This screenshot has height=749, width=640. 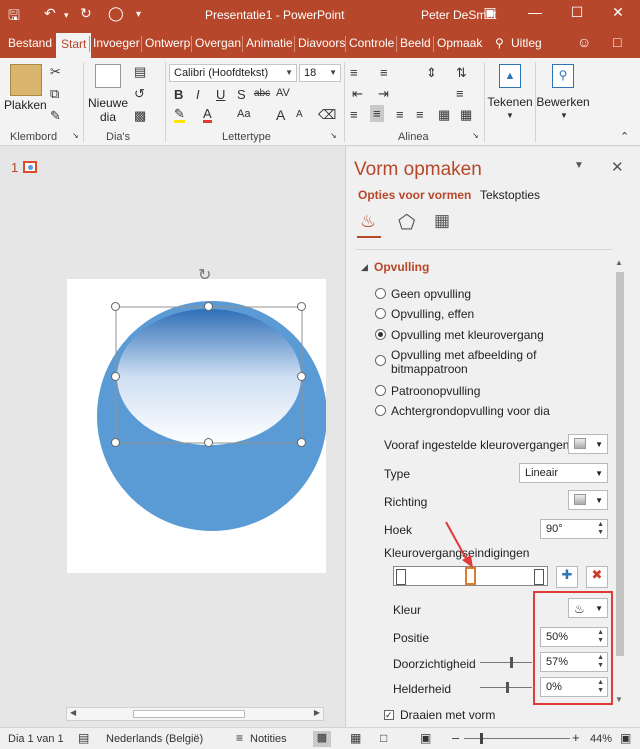 What do you see at coordinates (406, 222) in the screenshot?
I see `effects-icon: ⬠` at bounding box center [406, 222].